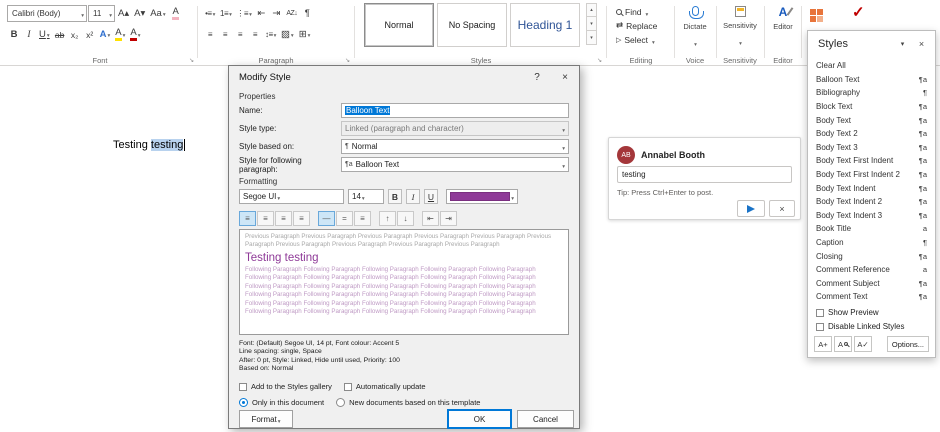 The width and height of the screenshot is (940, 432). I want to click on style-list-item: Comment Text ¶a, so click(871, 297).